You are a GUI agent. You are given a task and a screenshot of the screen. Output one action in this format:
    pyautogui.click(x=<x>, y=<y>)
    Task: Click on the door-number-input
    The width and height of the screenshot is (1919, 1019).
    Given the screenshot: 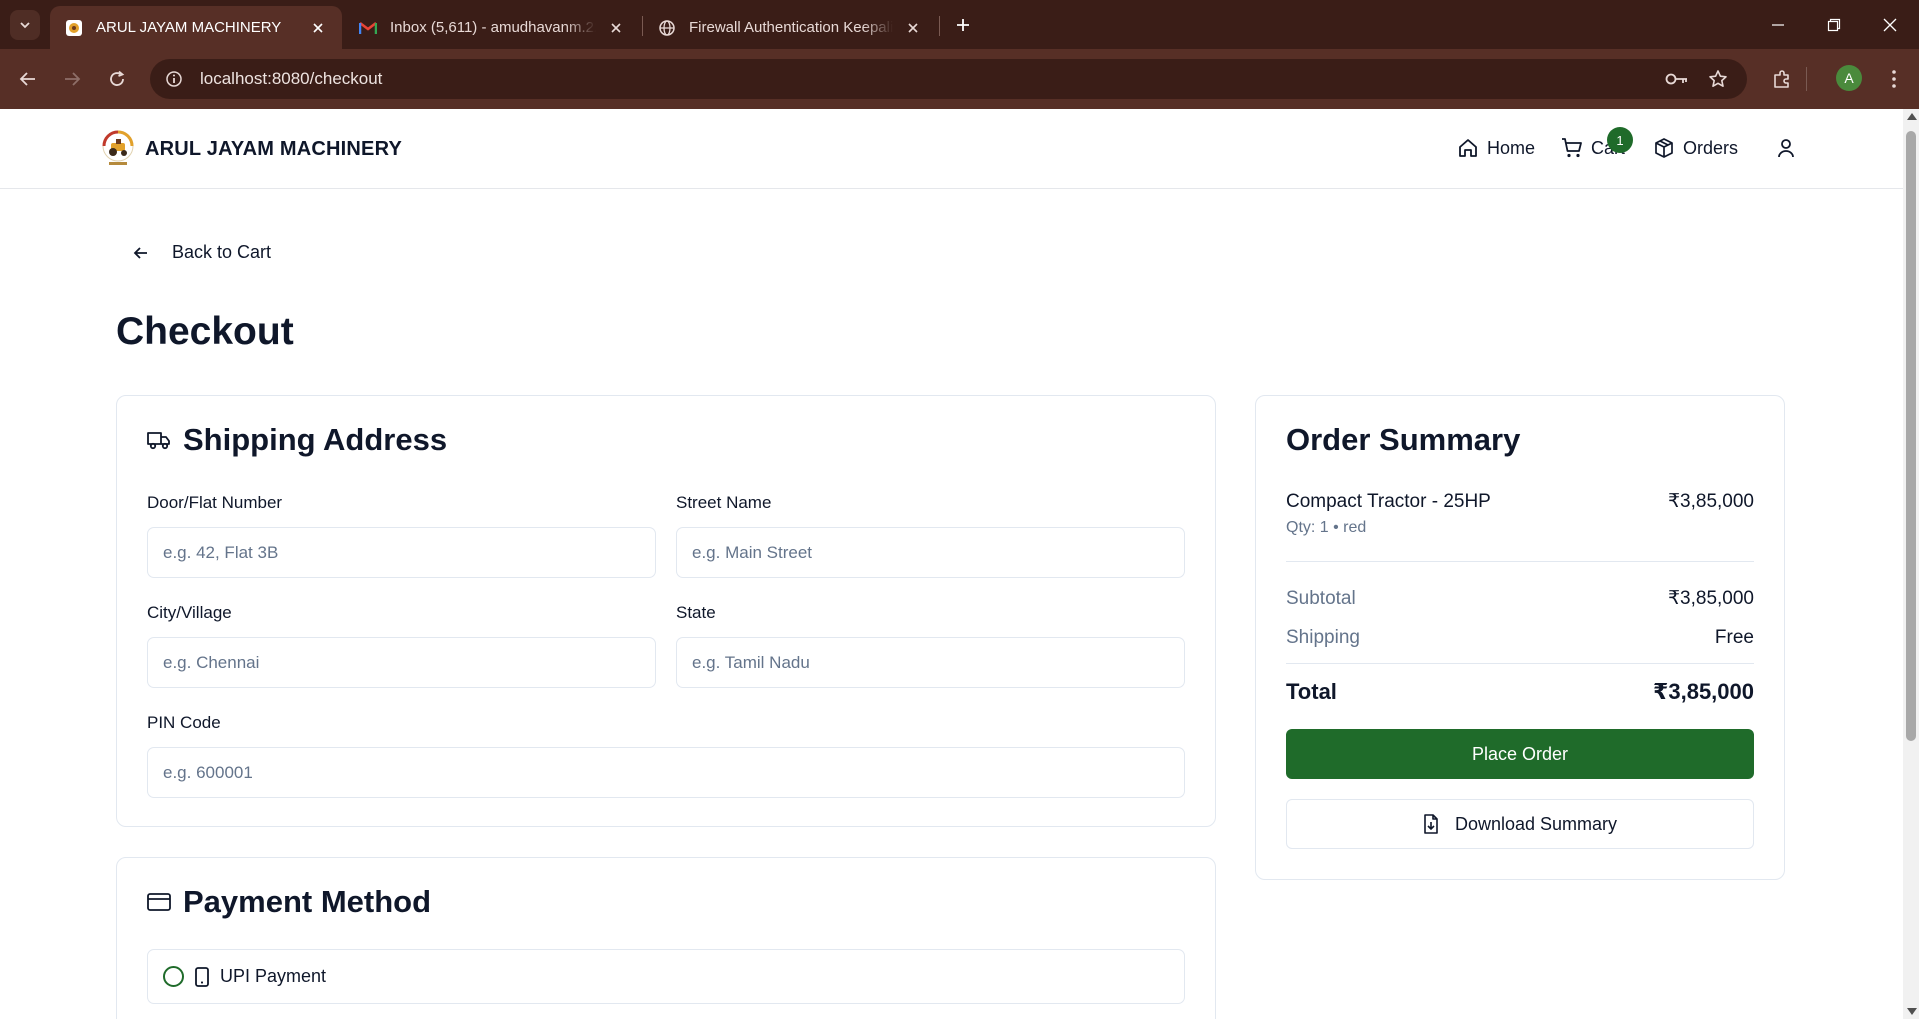 What is the action you would take?
    pyautogui.click(x=401, y=552)
    